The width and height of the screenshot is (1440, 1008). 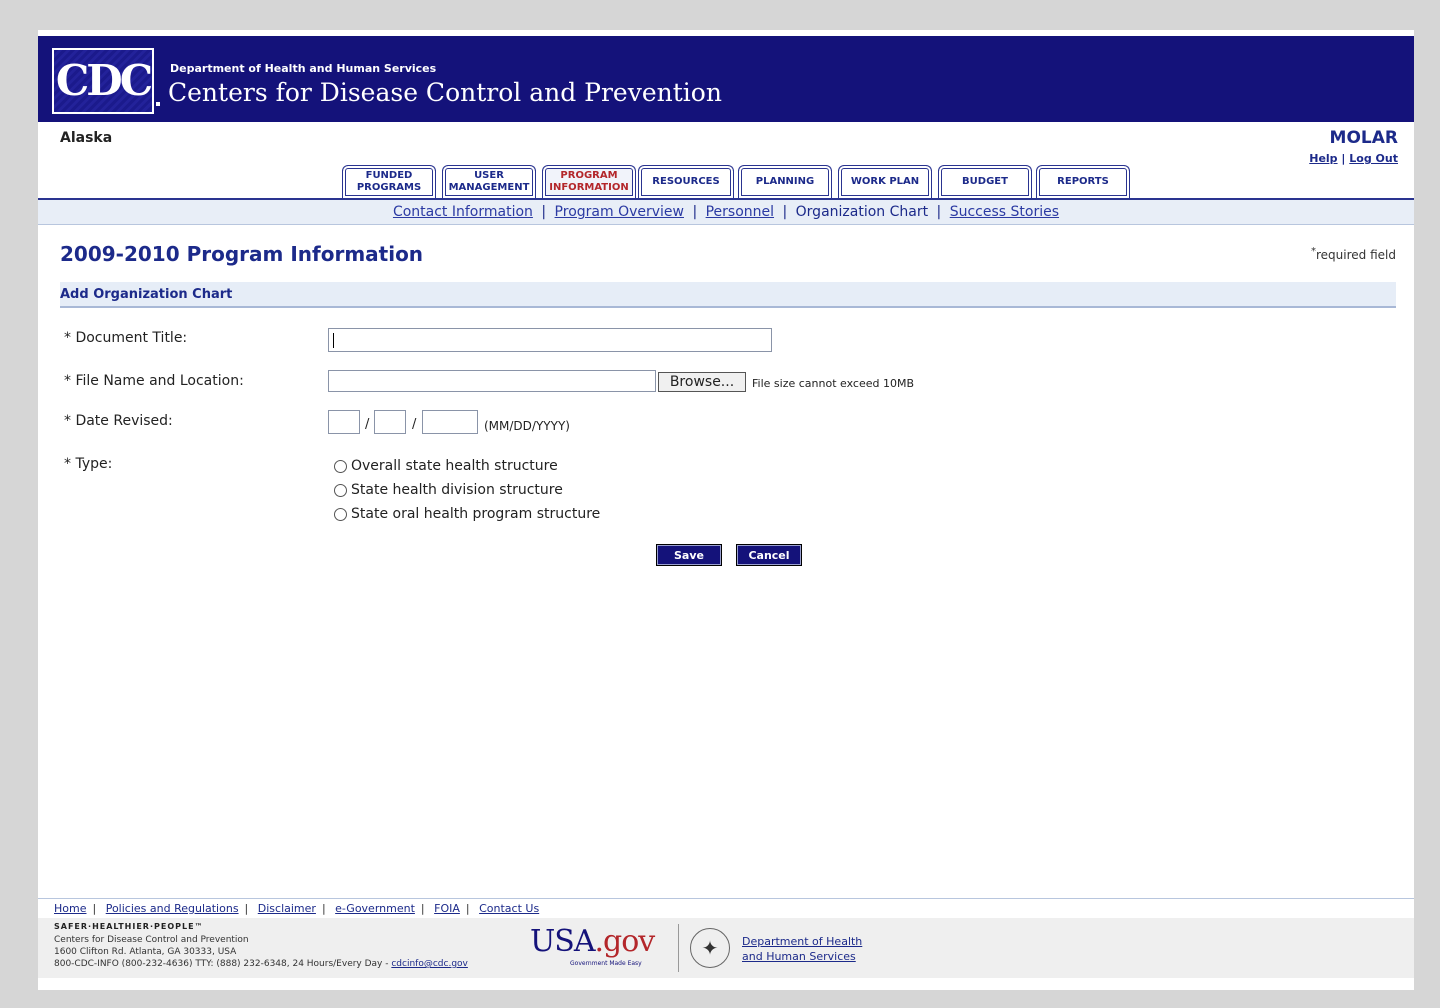 I want to click on page-title: 2009-2010 Program Information, so click(x=242, y=254).